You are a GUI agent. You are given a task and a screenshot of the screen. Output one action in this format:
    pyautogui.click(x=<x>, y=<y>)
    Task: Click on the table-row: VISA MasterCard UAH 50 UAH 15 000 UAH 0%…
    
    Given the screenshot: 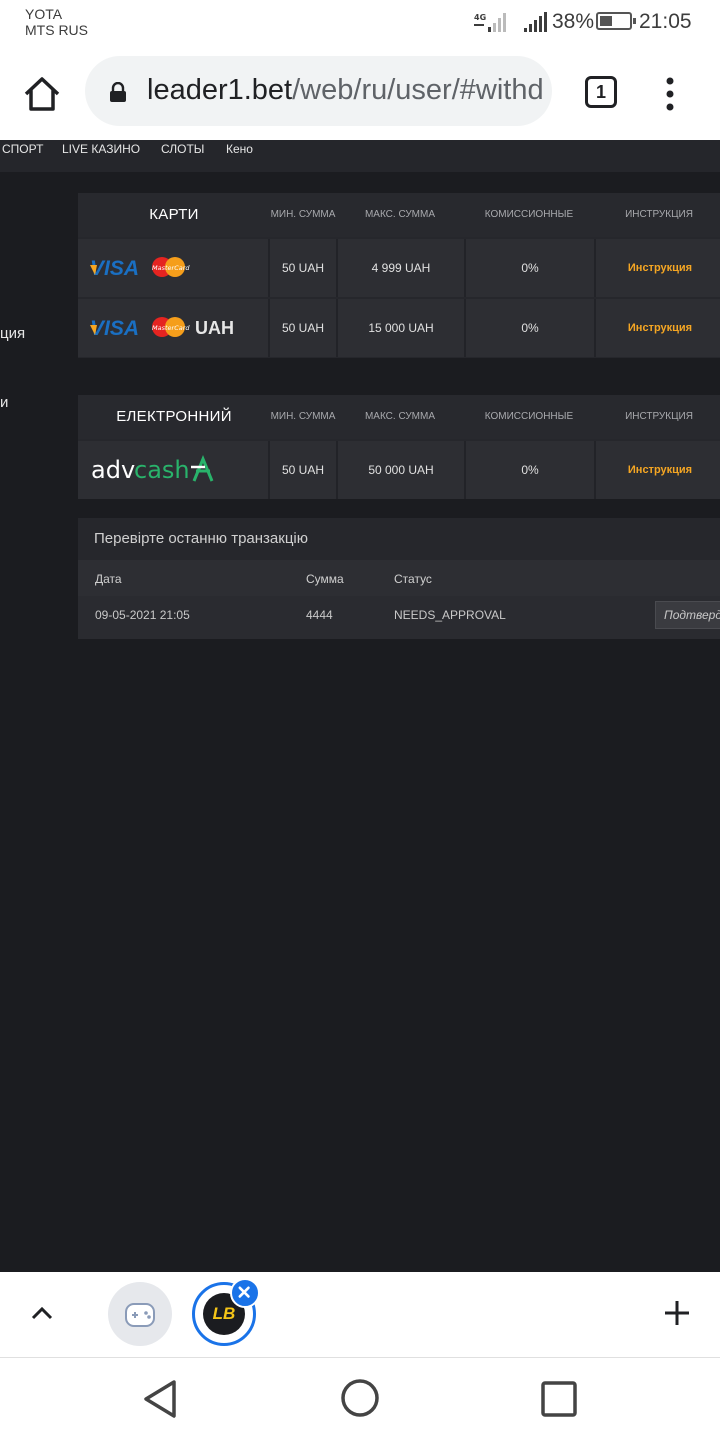 What is the action you would take?
    pyautogui.click(x=399, y=328)
    